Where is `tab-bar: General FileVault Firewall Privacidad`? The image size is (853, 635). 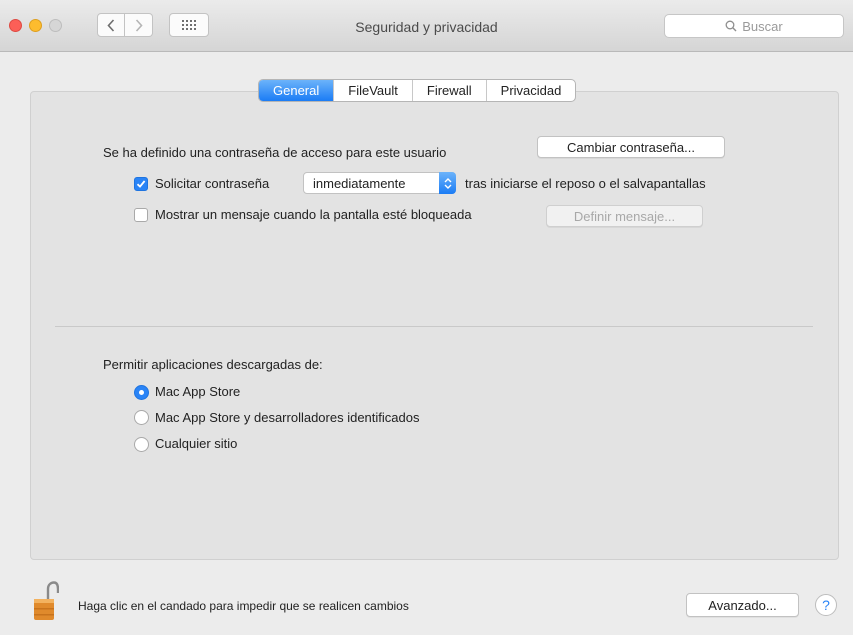
tab-bar: General FileVault Firewall Privacidad is located at coordinates (417, 90).